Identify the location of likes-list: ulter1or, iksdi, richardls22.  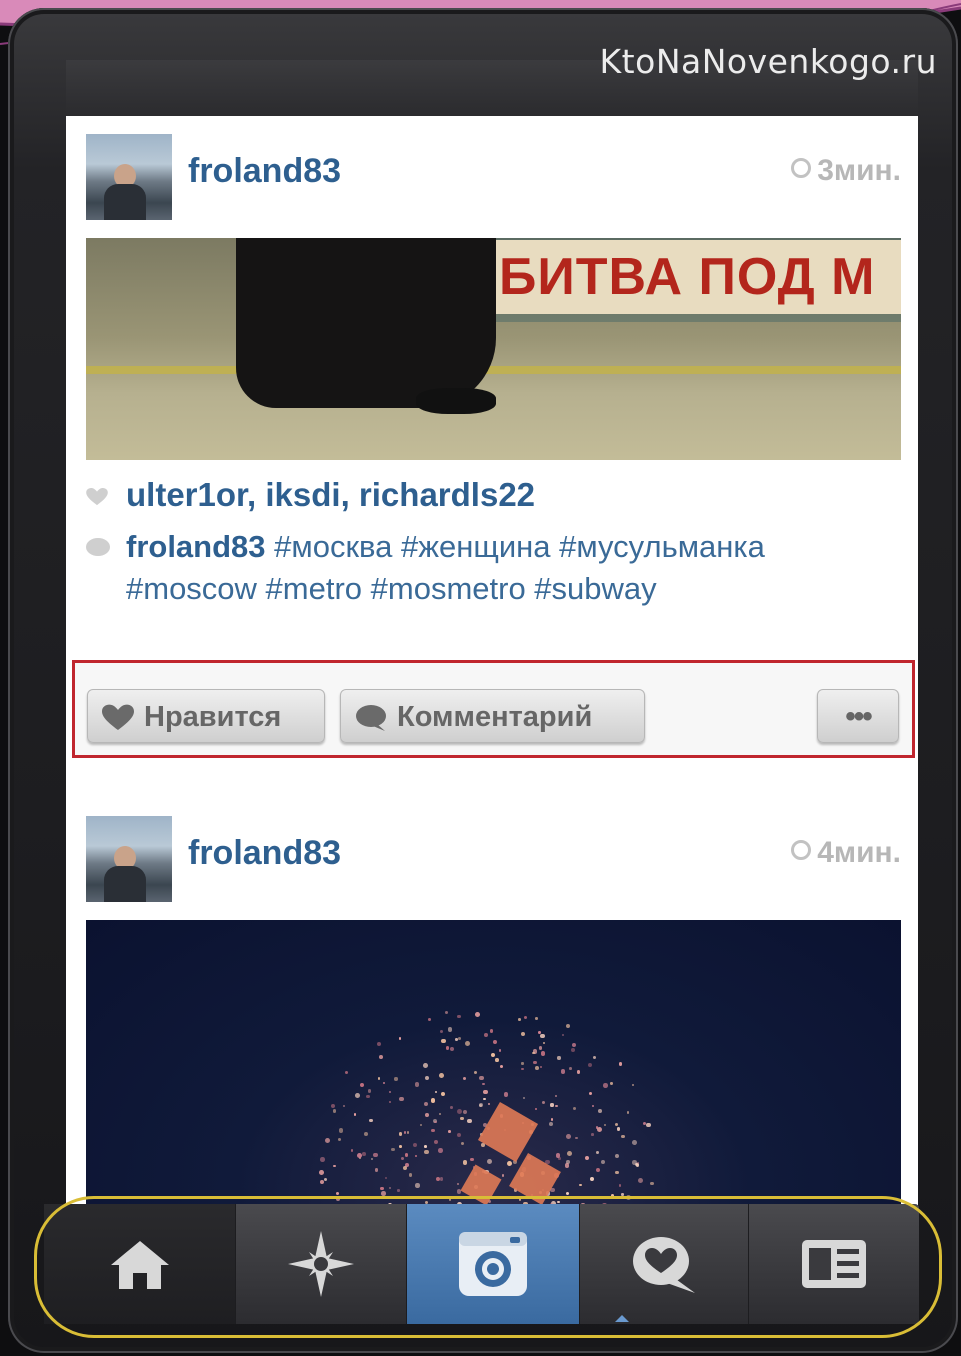
(330, 495).